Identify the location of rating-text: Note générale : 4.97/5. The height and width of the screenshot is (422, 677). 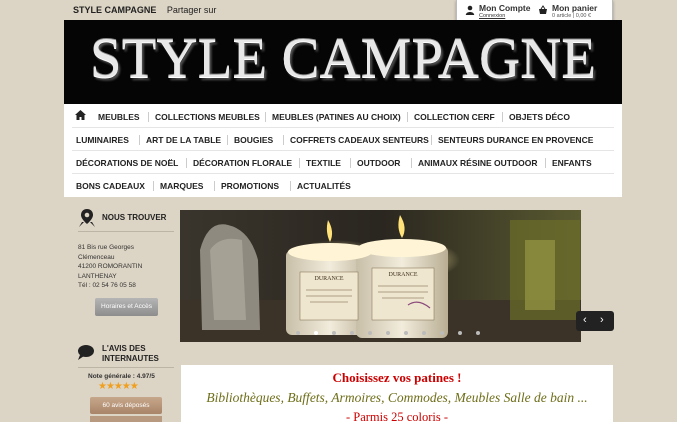
(121, 376).